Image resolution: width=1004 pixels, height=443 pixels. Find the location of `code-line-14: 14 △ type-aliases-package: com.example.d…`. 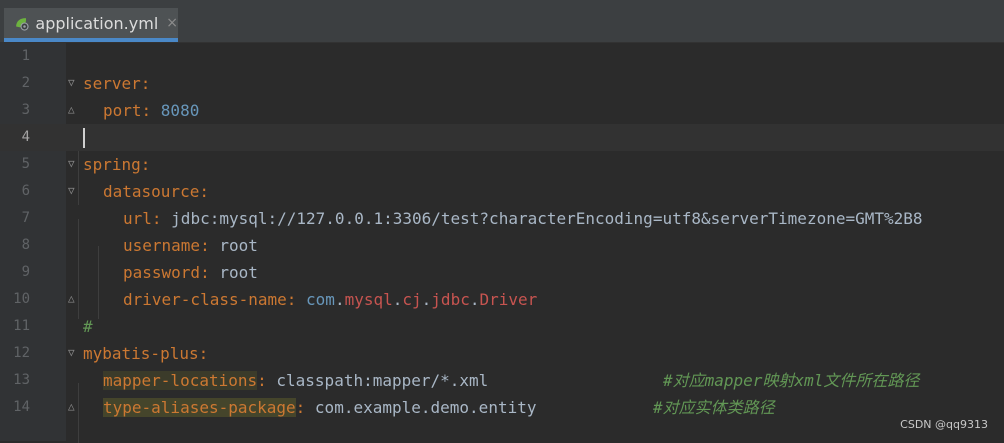

code-line-14: 14 △ type-aliases-package: com.example.d… is located at coordinates (502, 407).